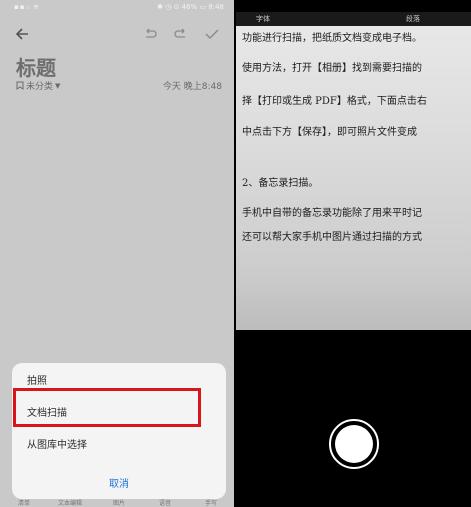 Image resolution: width=471 pixels, height=507 pixels. What do you see at coordinates (58, 85) in the screenshot?
I see `chevron-down-icon: ▼` at bounding box center [58, 85].